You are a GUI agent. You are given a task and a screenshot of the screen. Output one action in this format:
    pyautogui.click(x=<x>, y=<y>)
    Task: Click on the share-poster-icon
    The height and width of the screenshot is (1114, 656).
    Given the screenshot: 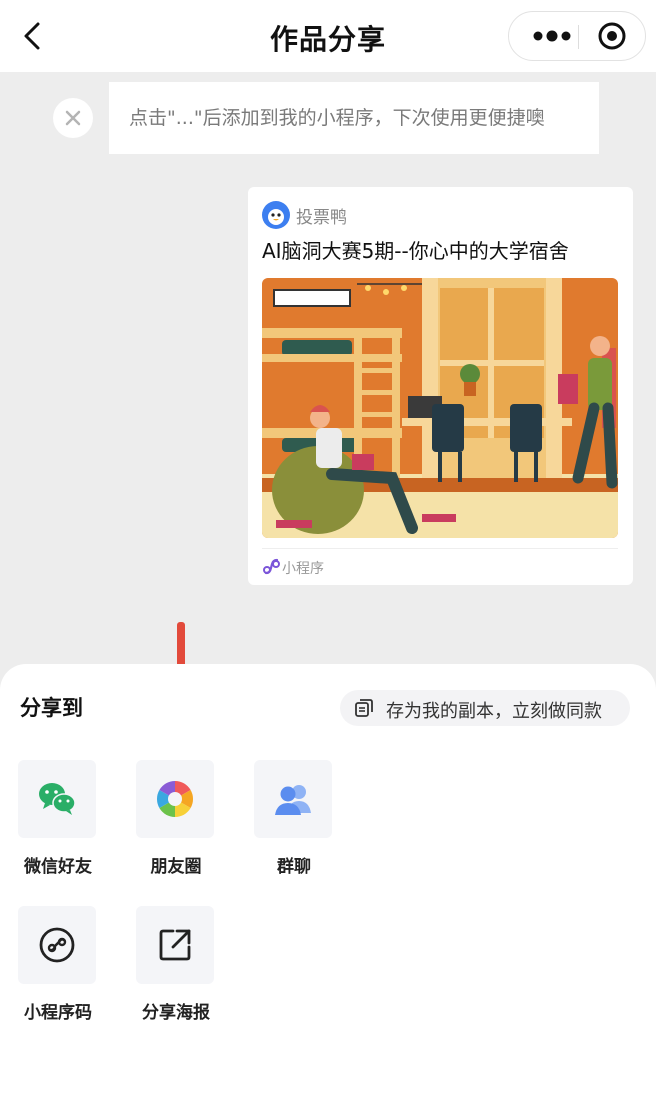 What is the action you would take?
    pyautogui.click(x=175, y=945)
    